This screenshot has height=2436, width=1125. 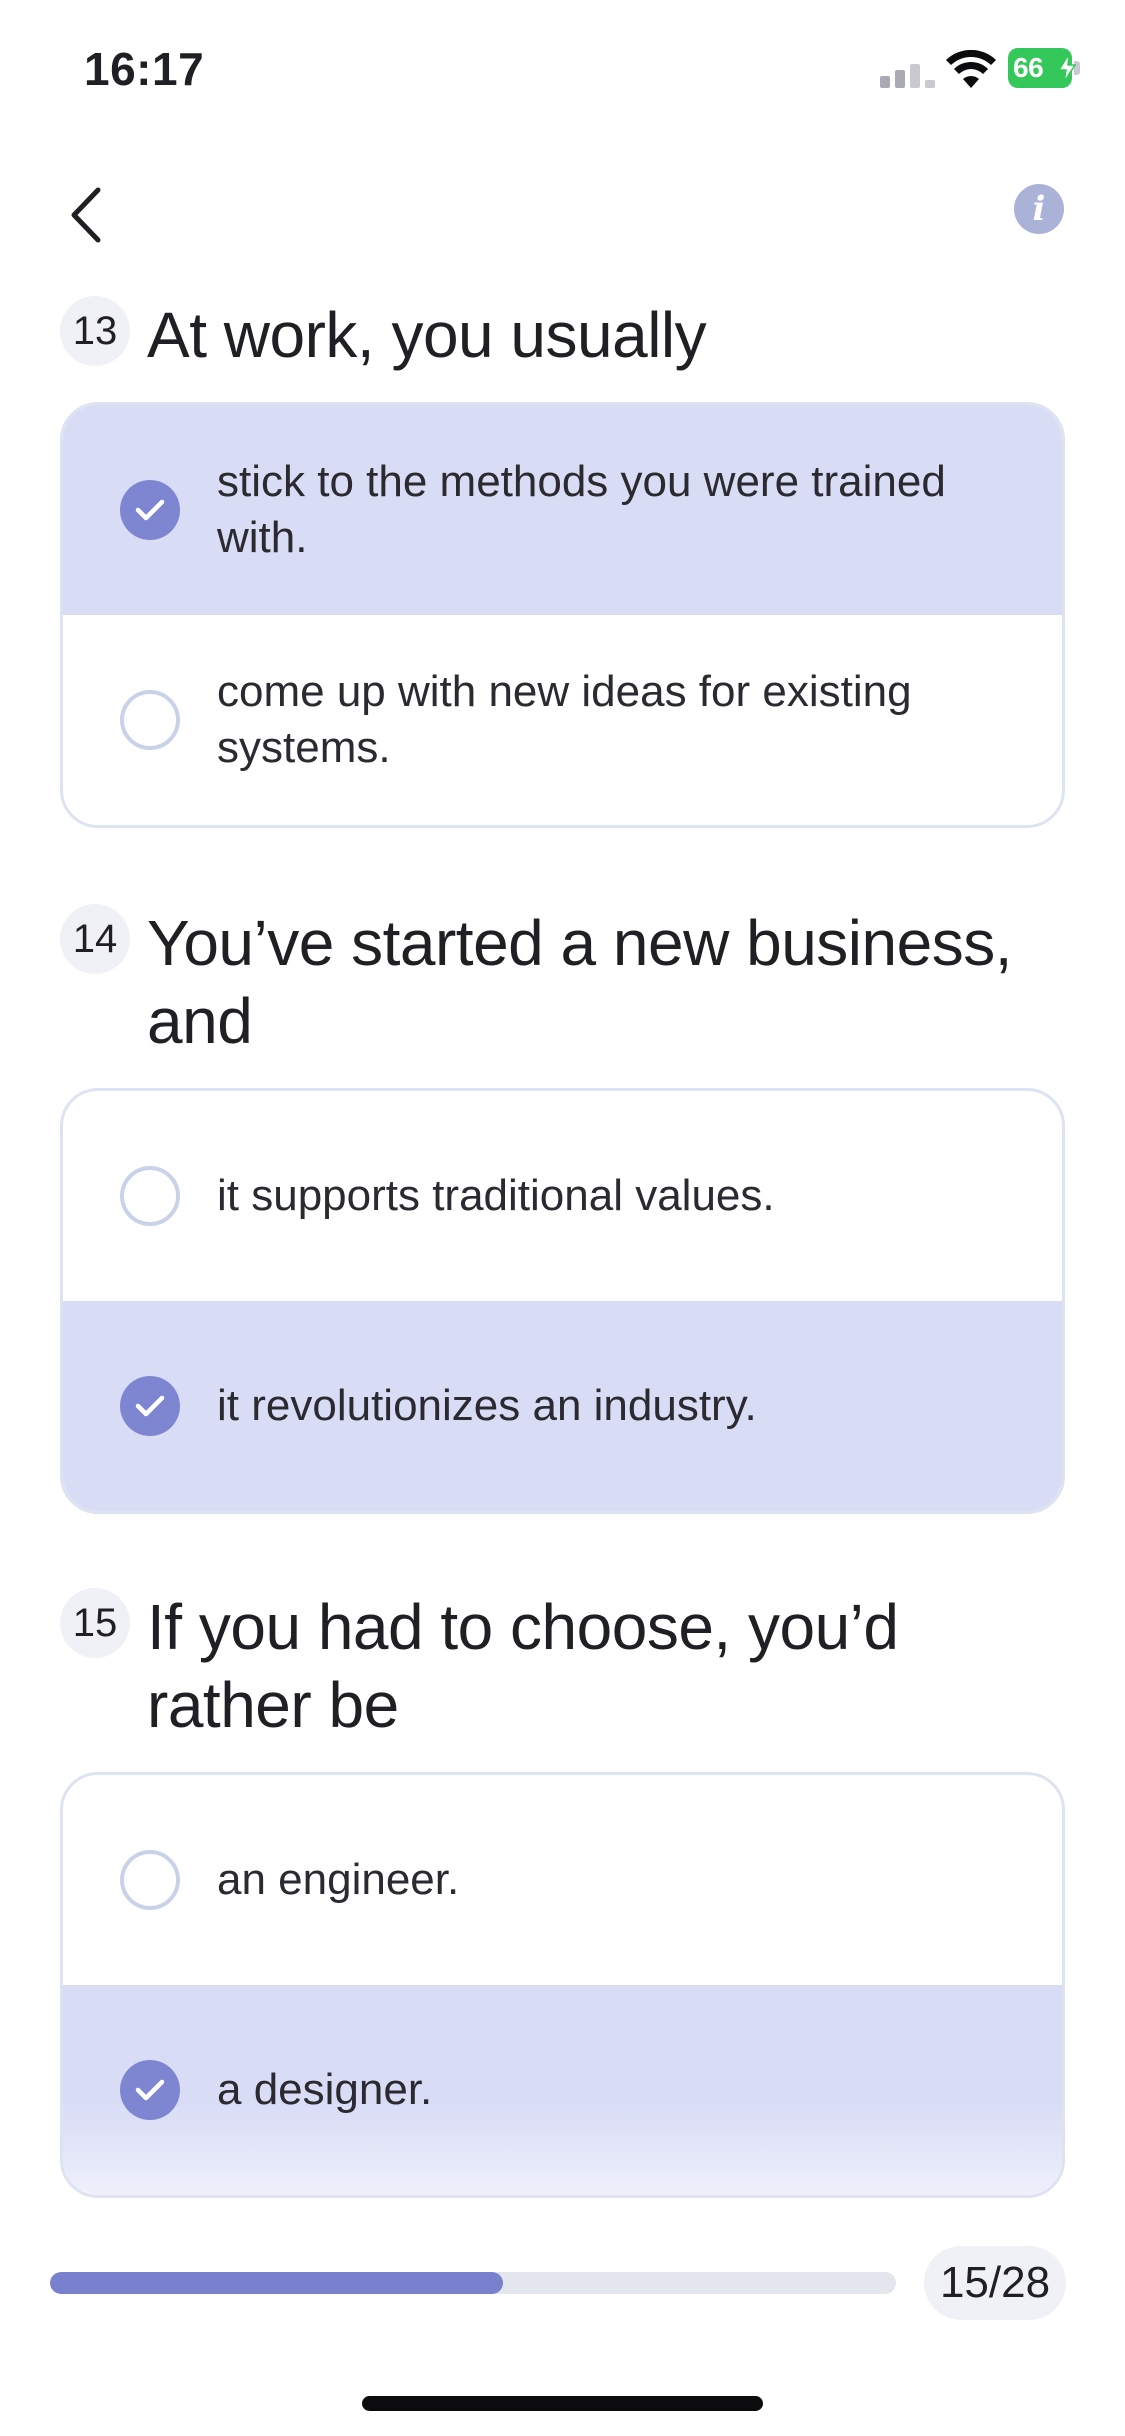 I want to click on battery-icon: 66, so click(x=1044, y=68).